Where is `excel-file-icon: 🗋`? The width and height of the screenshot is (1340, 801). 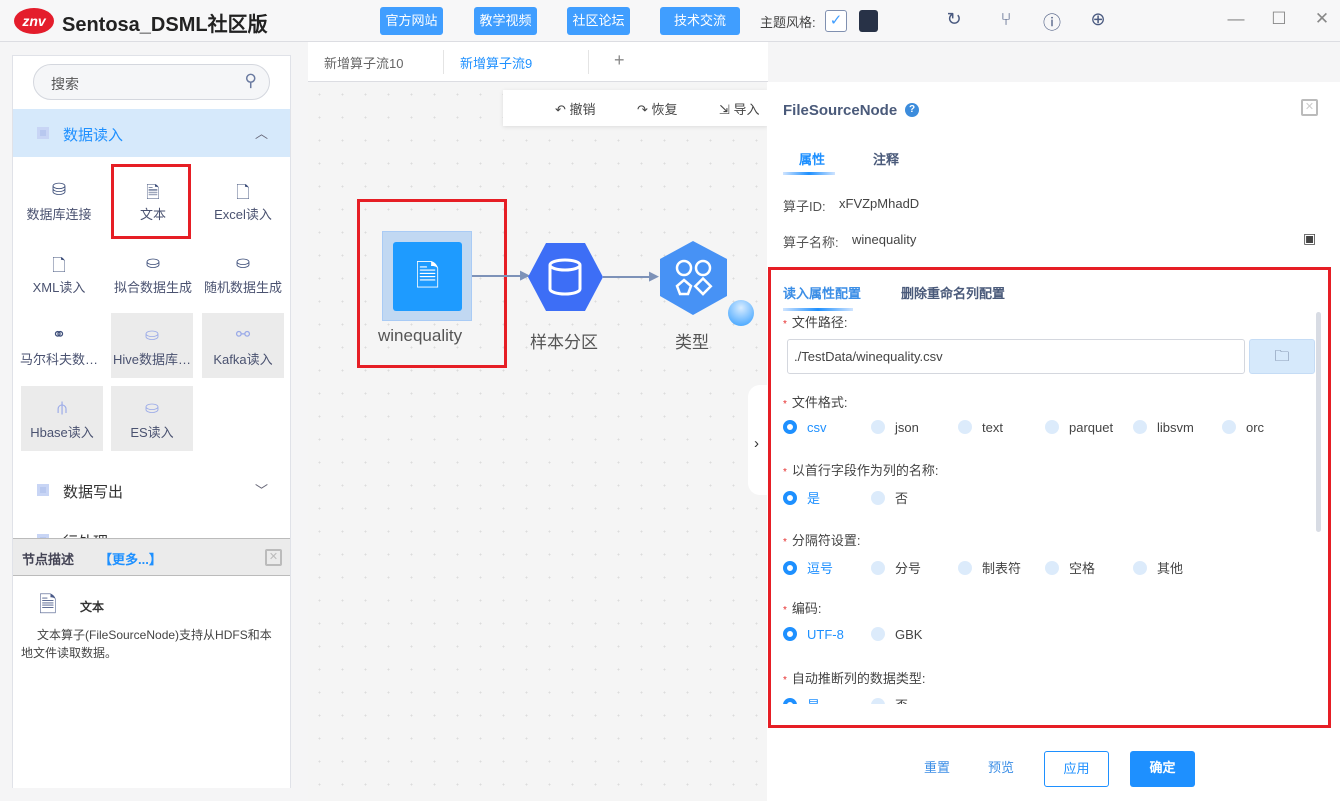 excel-file-icon: 🗋 is located at coordinates (243, 192).